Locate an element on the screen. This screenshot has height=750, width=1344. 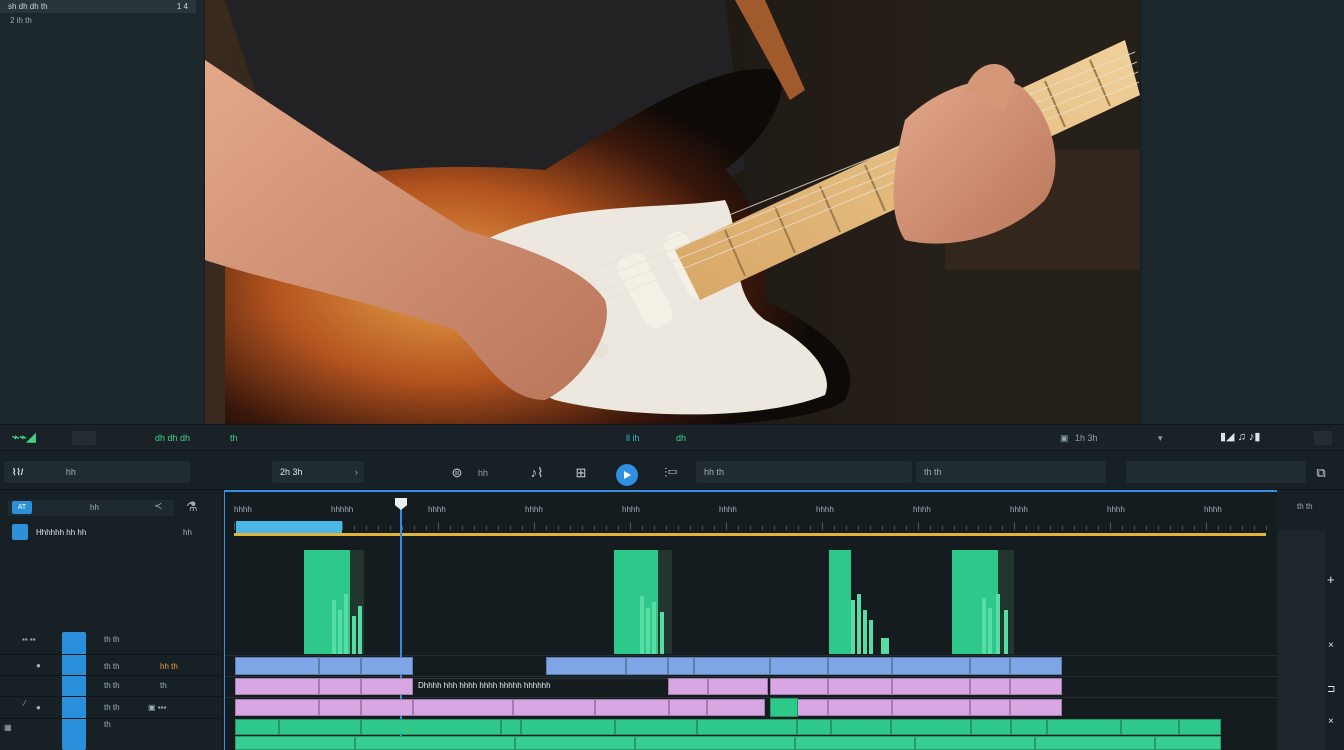
play-button is located at coordinates (627, 475).